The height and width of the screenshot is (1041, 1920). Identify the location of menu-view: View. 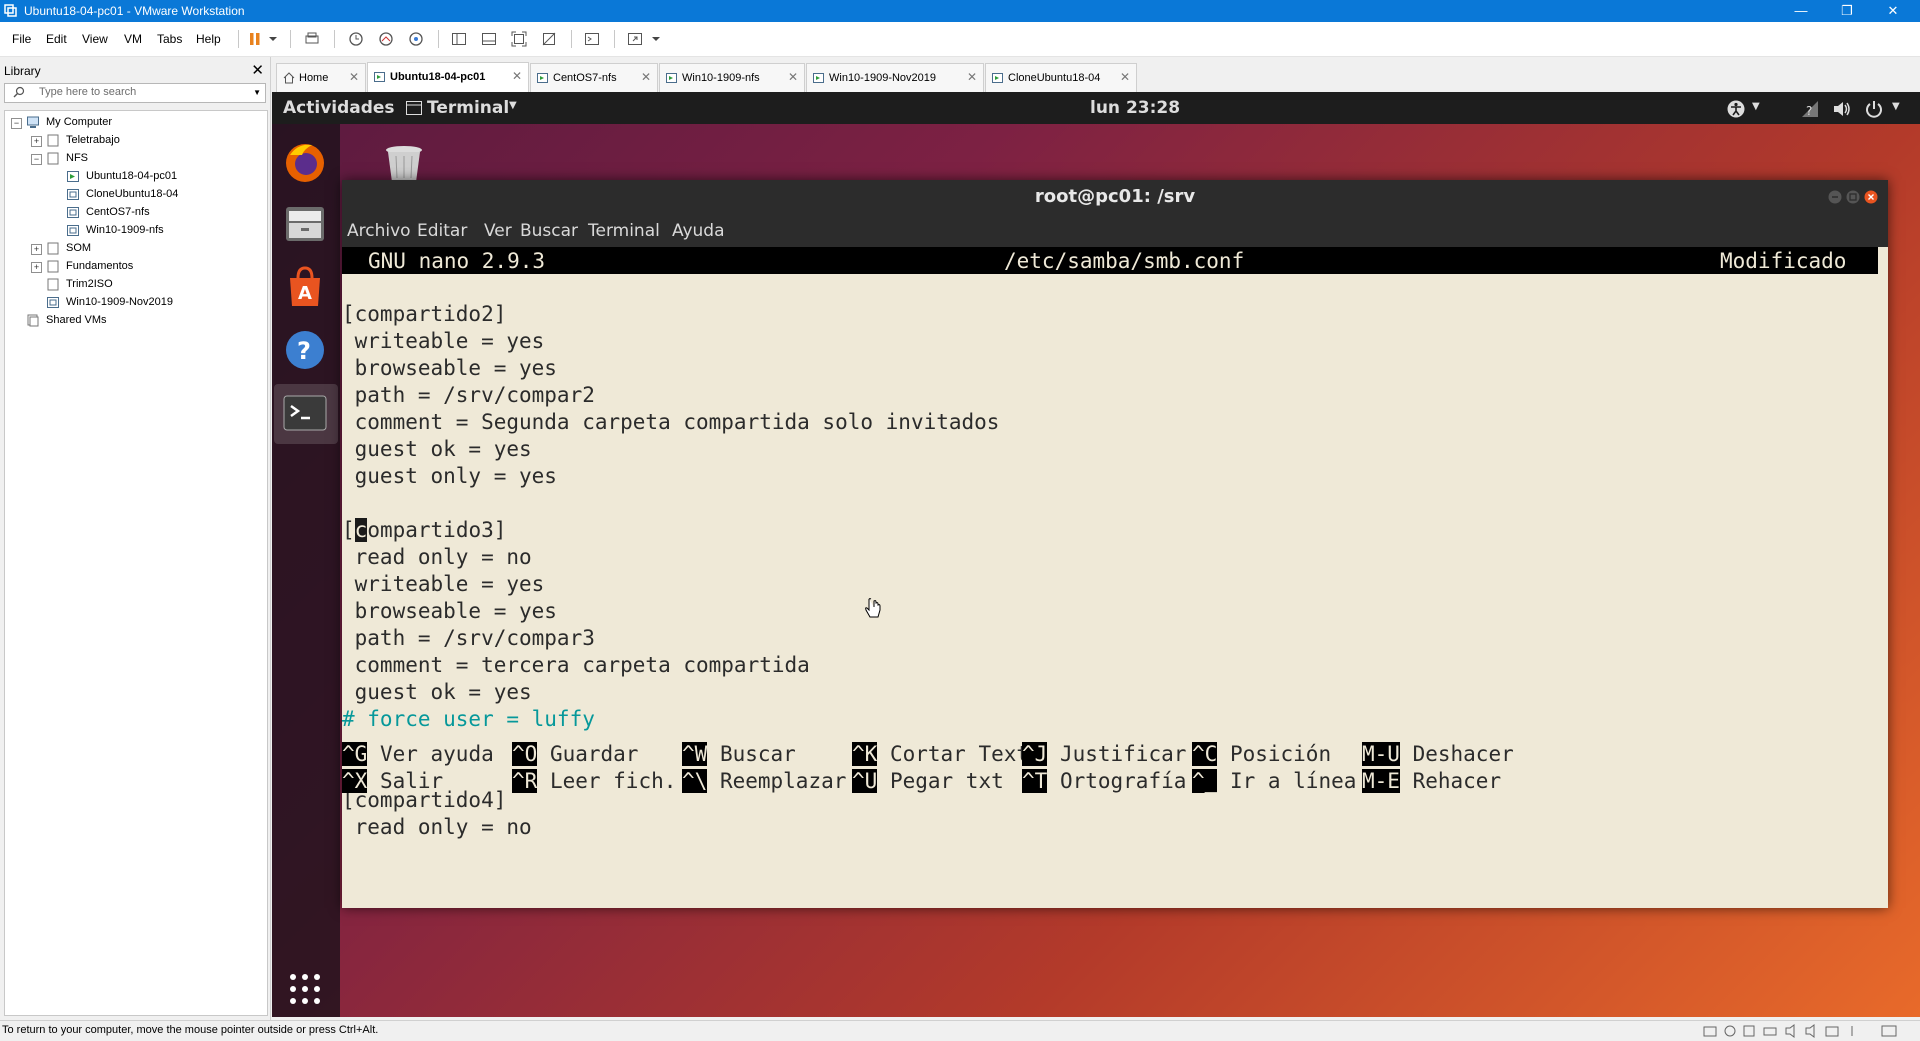
(95, 39).